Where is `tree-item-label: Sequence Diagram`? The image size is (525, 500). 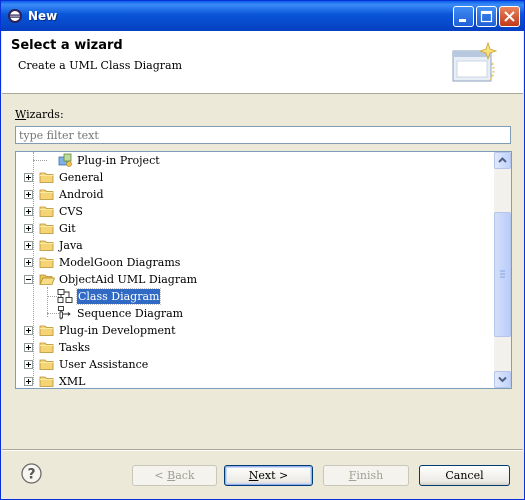 tree-item-label: Sequence Diagram is located at coordinates (130, 313).